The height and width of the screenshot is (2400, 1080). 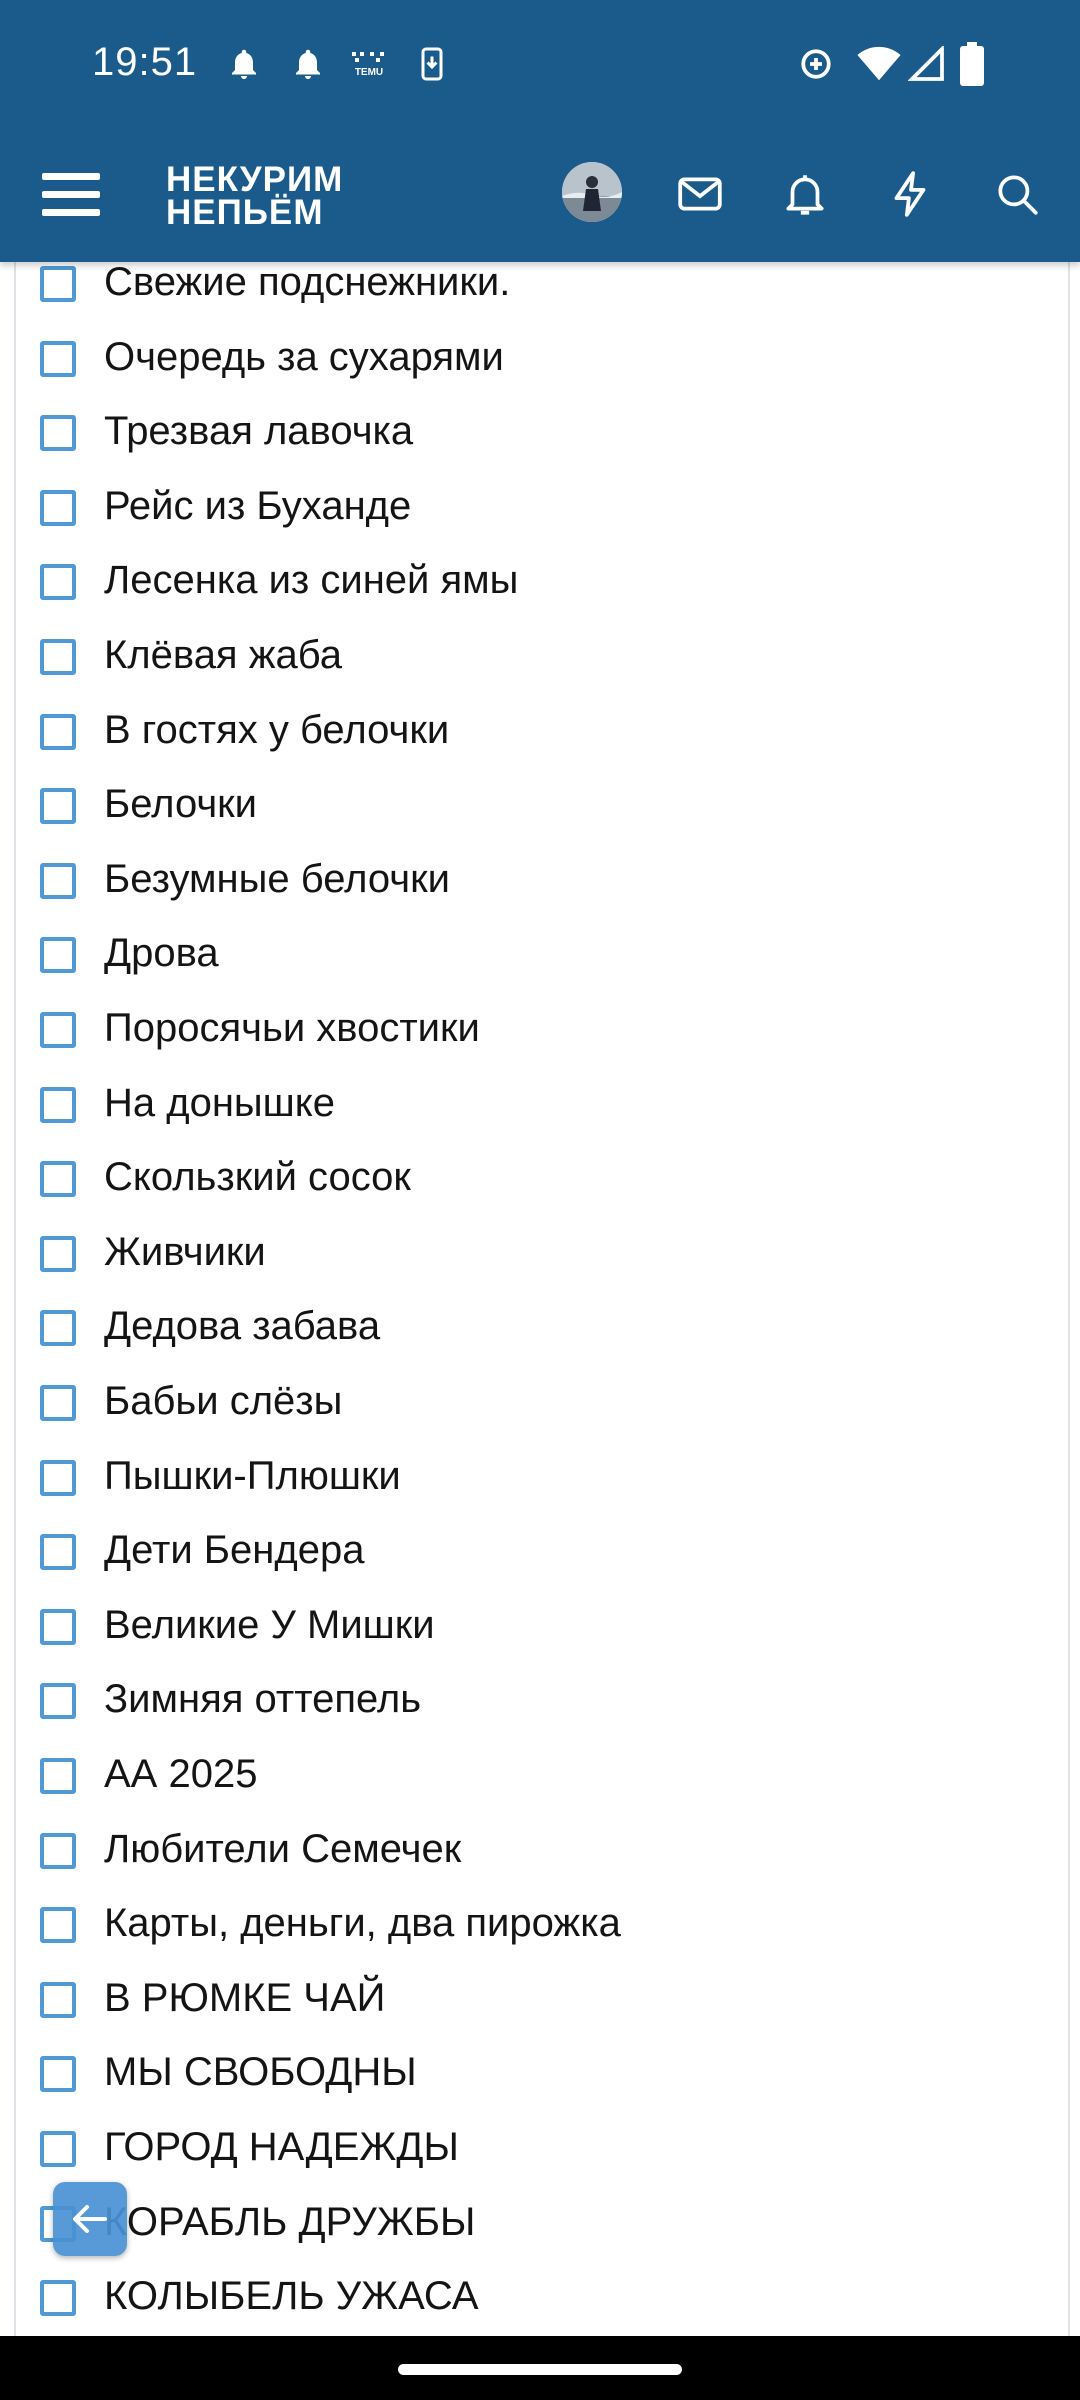 What do you see at coordinates (540, 2369) in the screenshot?
I see `home-gesture-bar` at bounding box center [540, 2369].